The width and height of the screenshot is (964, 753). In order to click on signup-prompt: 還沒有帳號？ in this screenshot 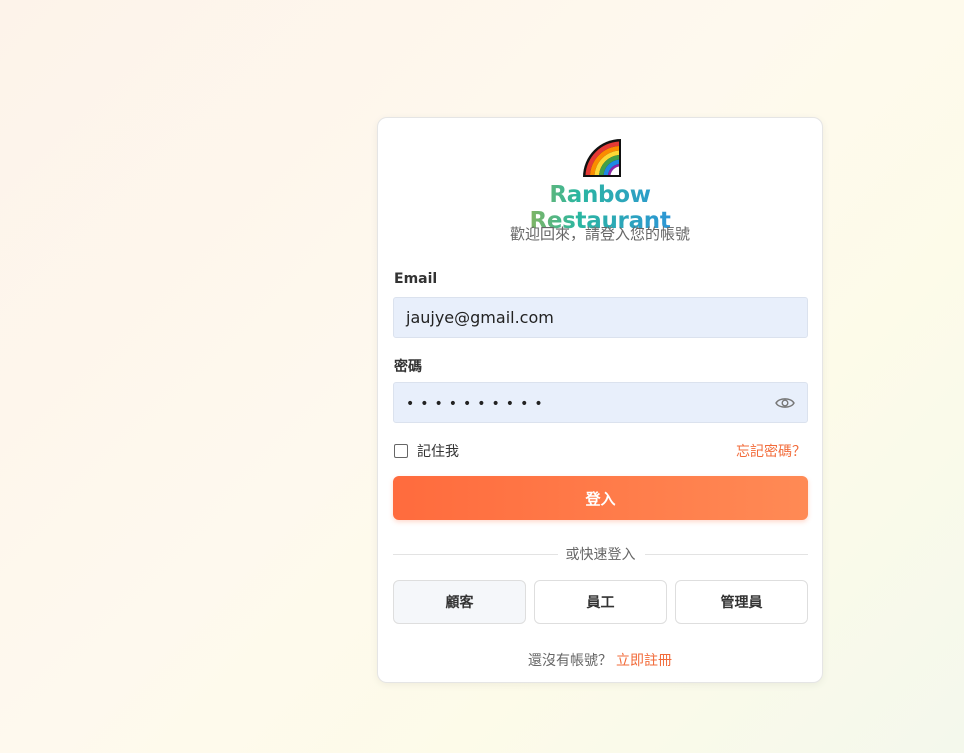, I will do `click(570, 661)`.